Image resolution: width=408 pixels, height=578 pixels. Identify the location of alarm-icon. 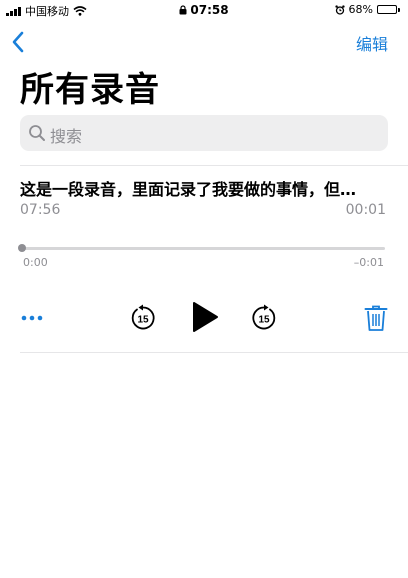
(339, 9).